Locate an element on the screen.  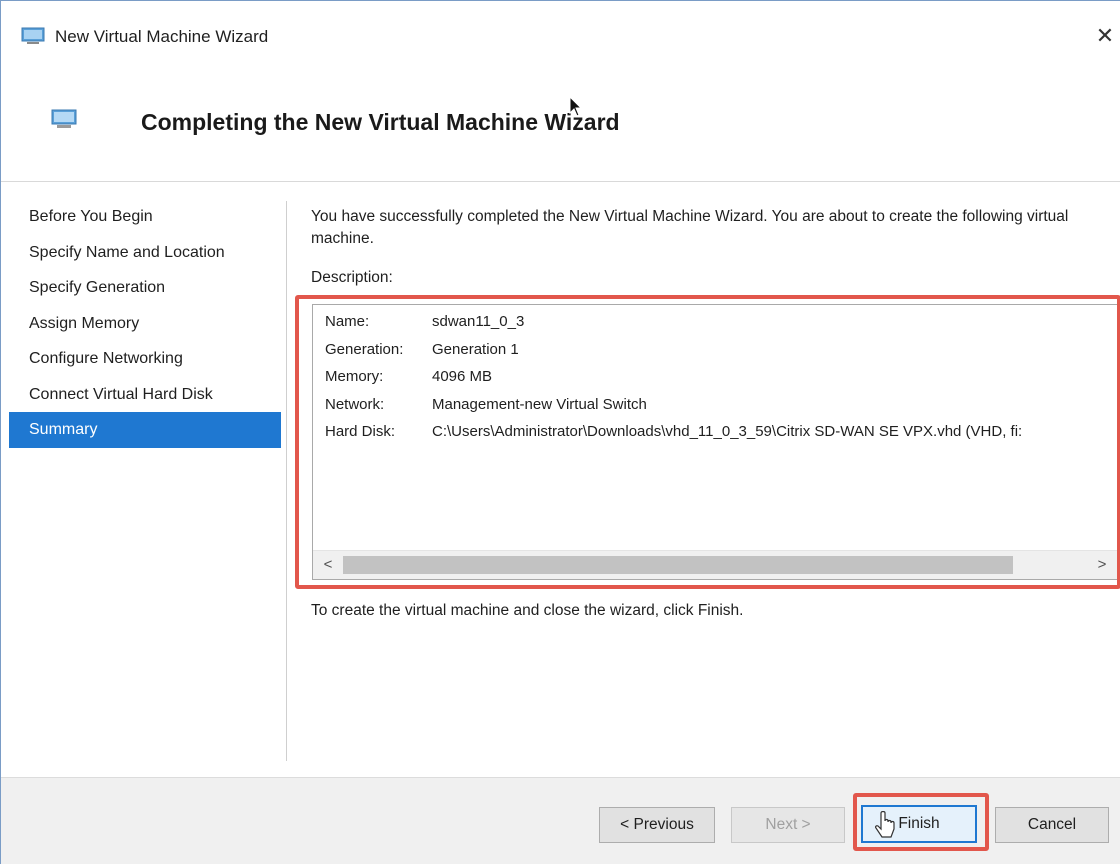
nav-divider is located at coordinates (286, 481).